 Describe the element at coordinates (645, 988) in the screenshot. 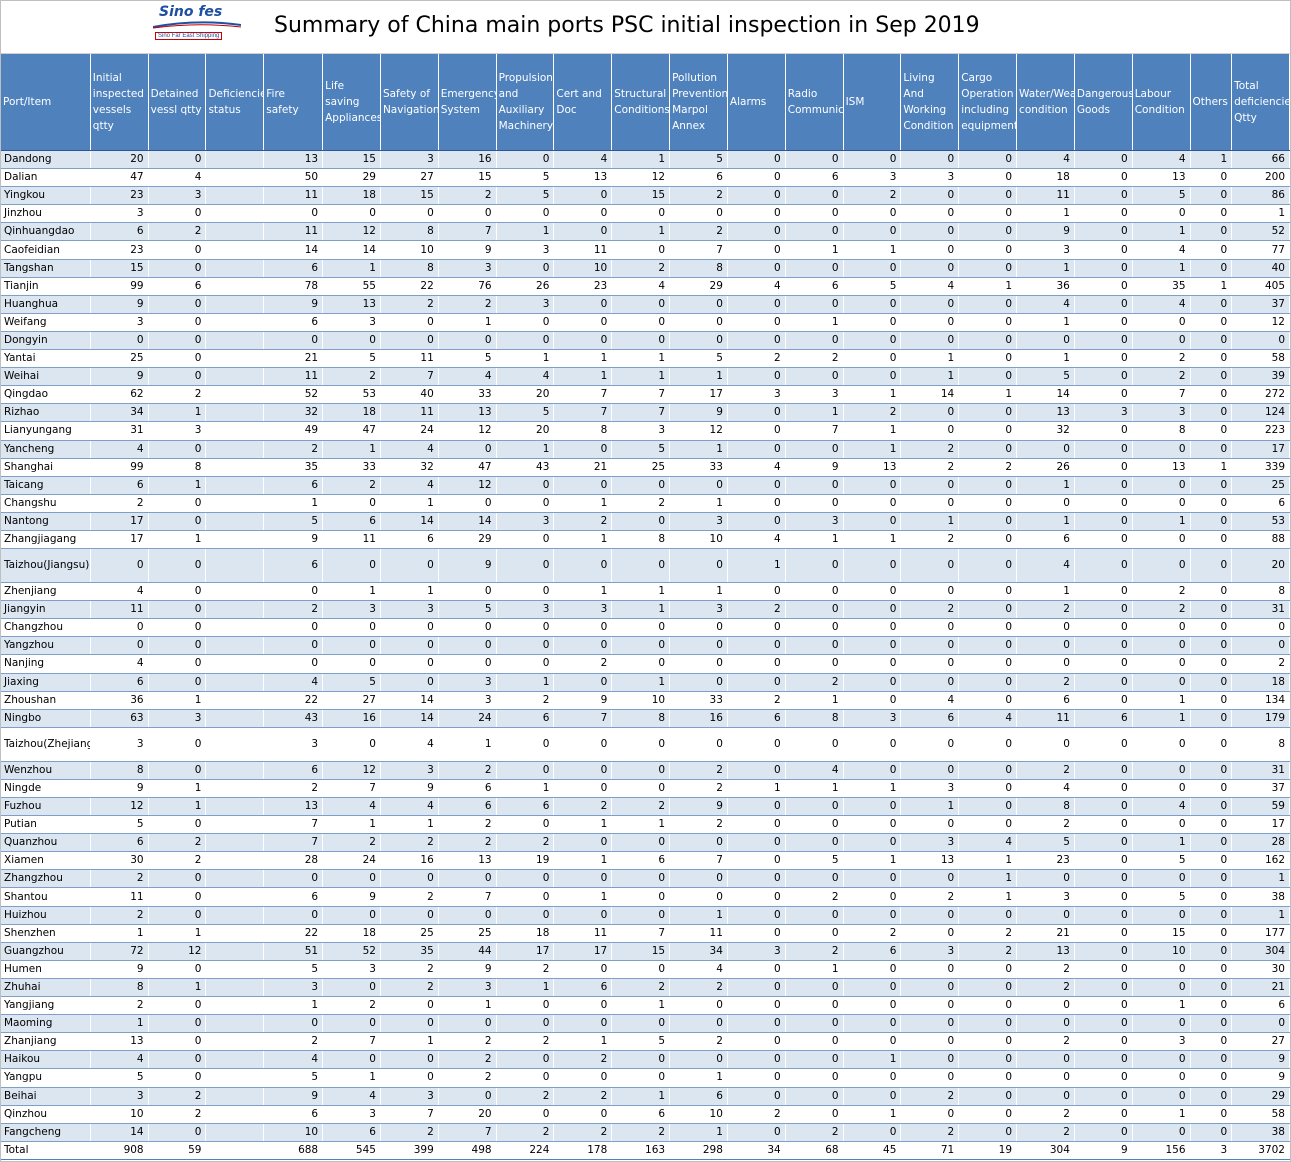

I see `table-row: Zhuhai 8 1 3 0 2 3 1 6 2 2 0 0 0 0 0 2 0 0 0 21` at that location.